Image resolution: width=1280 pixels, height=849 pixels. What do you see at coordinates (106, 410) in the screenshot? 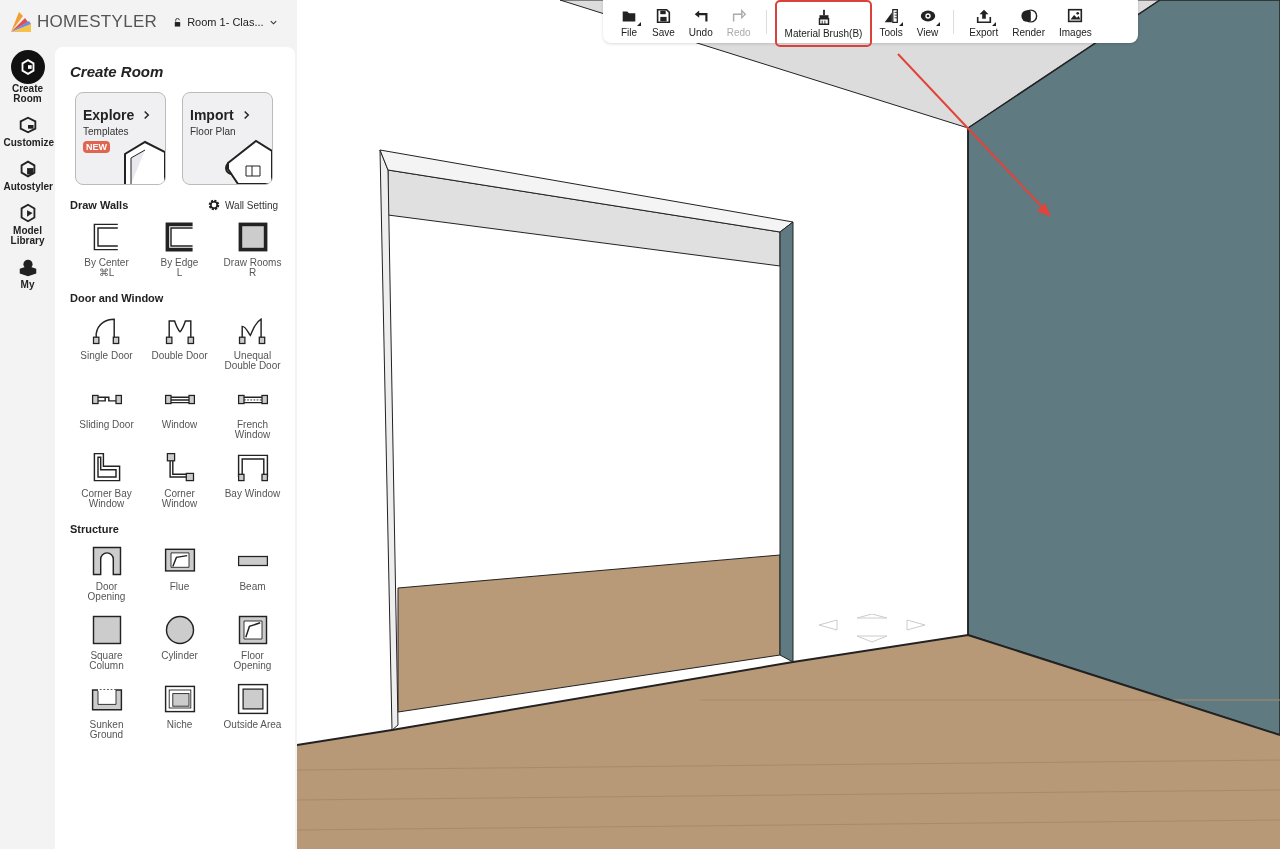
I see `tool-item: Sliding Door` at bounding box center [106, 410].